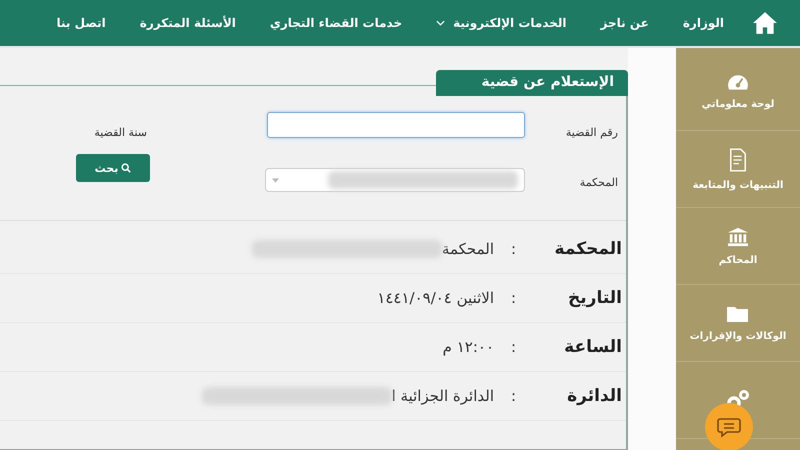 Image resolution: width=800 pixels, height=450 pixels. I want to click on nav-link: خدمات القضاء التجاري, so click(336, 23).